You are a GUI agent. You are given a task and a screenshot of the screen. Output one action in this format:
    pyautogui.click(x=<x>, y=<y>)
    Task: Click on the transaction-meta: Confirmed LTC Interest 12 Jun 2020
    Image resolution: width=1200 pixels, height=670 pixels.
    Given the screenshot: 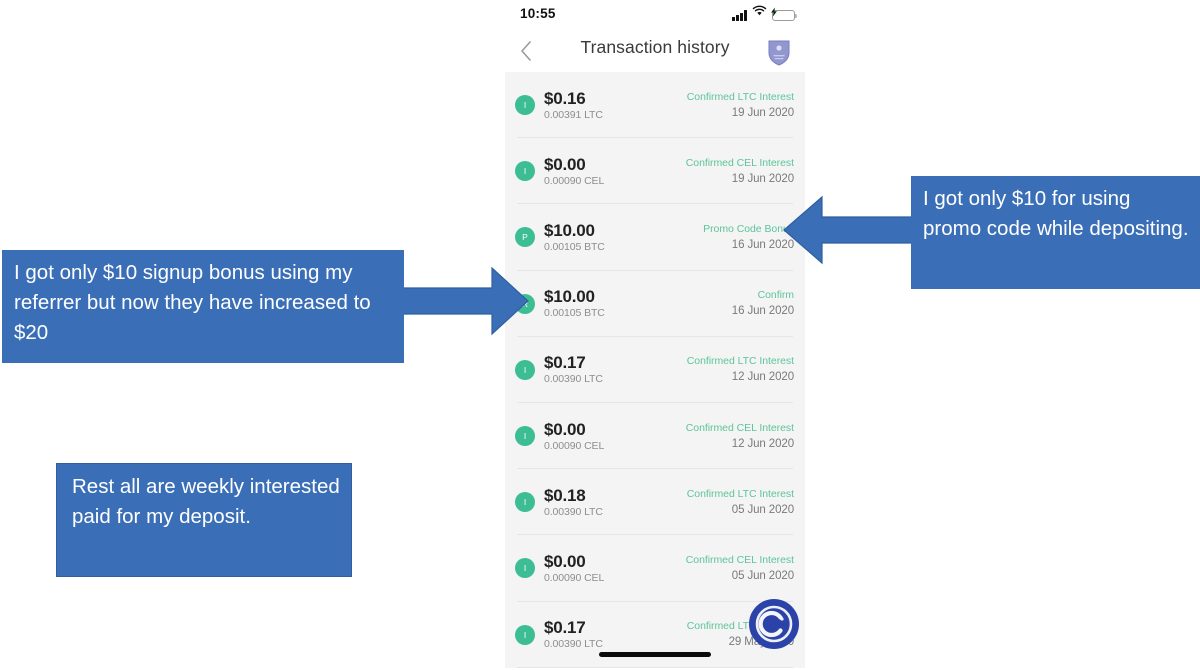 What is the action you would take?
    pyautogui.click(x=740, y=369)
    